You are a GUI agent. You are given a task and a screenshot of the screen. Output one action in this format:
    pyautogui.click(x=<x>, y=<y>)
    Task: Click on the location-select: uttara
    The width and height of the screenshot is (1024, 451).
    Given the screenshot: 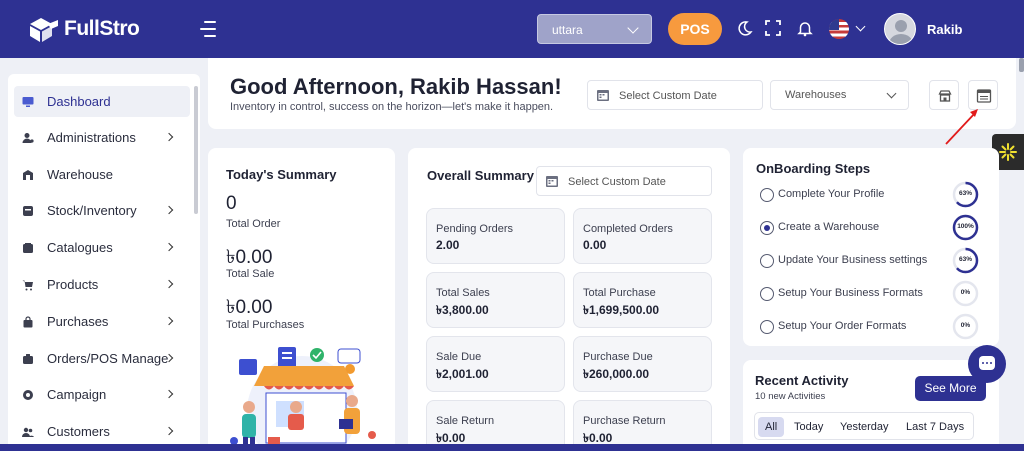 What is the action you would take?
    pyautogui.click(x=594, y=29)
    